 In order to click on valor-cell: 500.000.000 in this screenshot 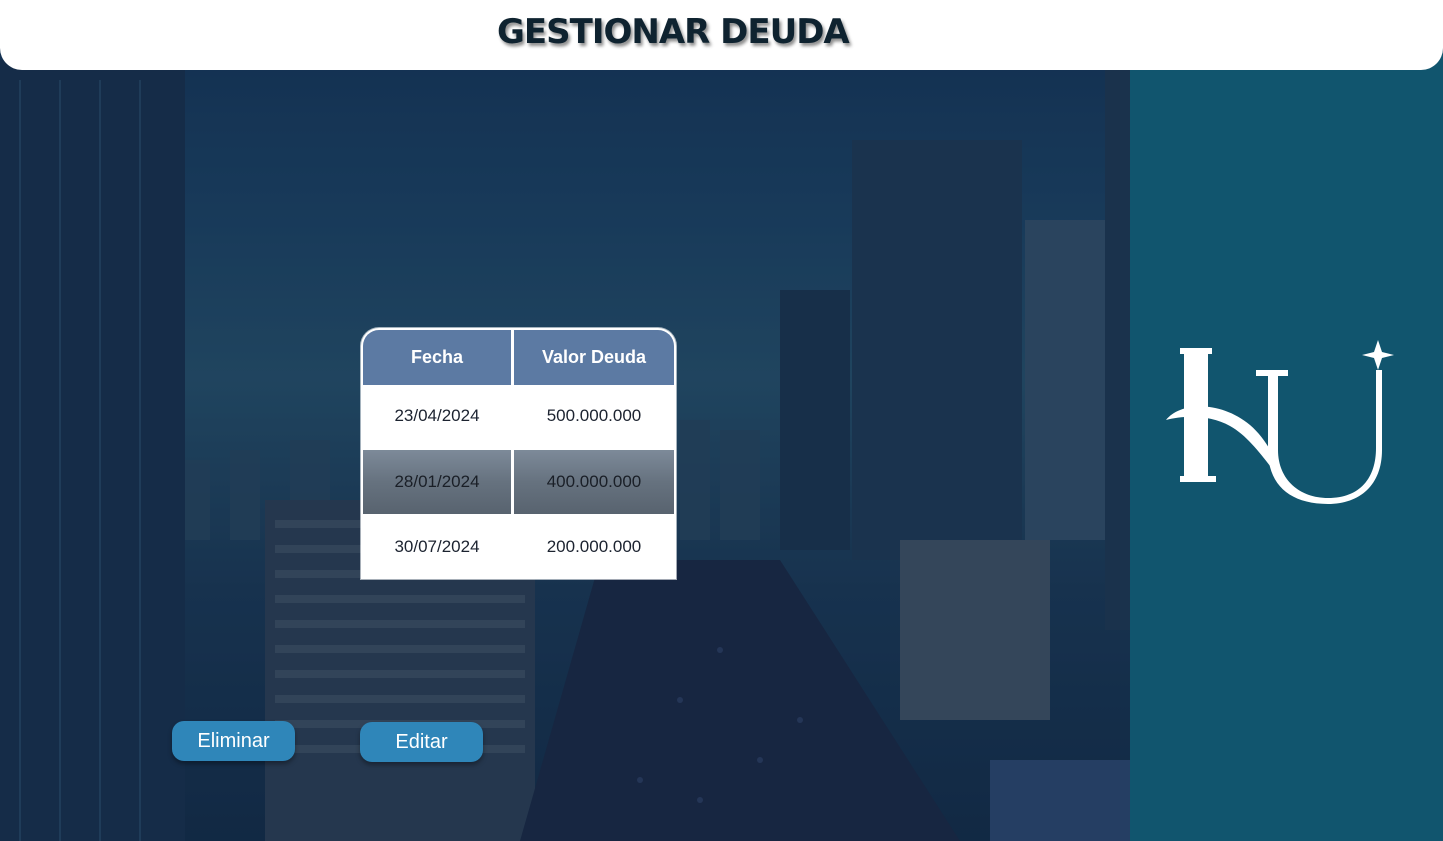, I will do `click(594, 415)`.